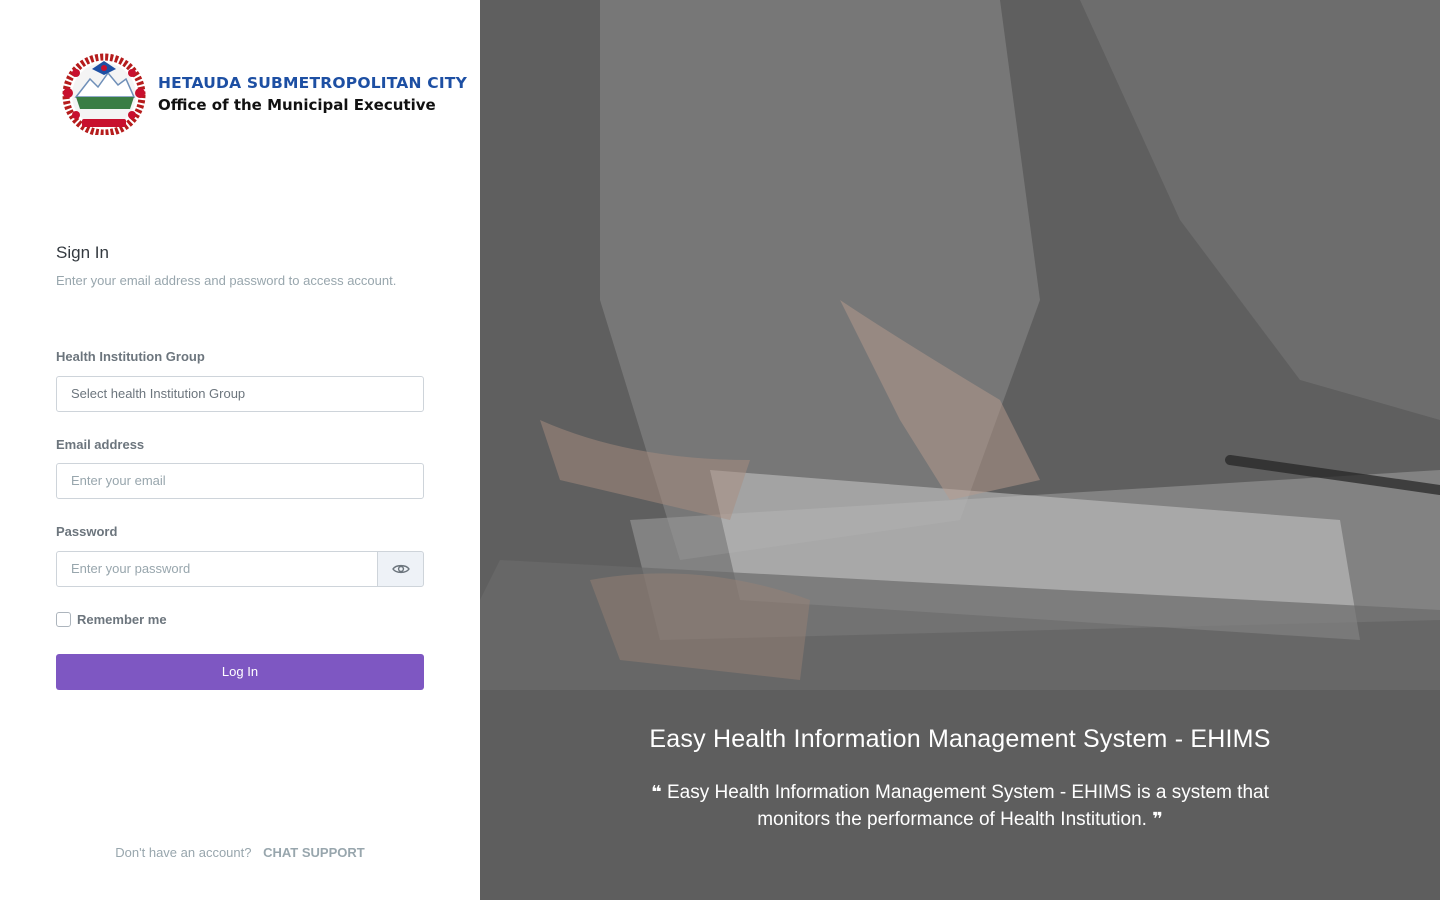 This screenshot has height=900, width=1440. Describe the element at coordinates (656, 792) in the screenshot. I see `quote-open-icon: ❝` at that location.